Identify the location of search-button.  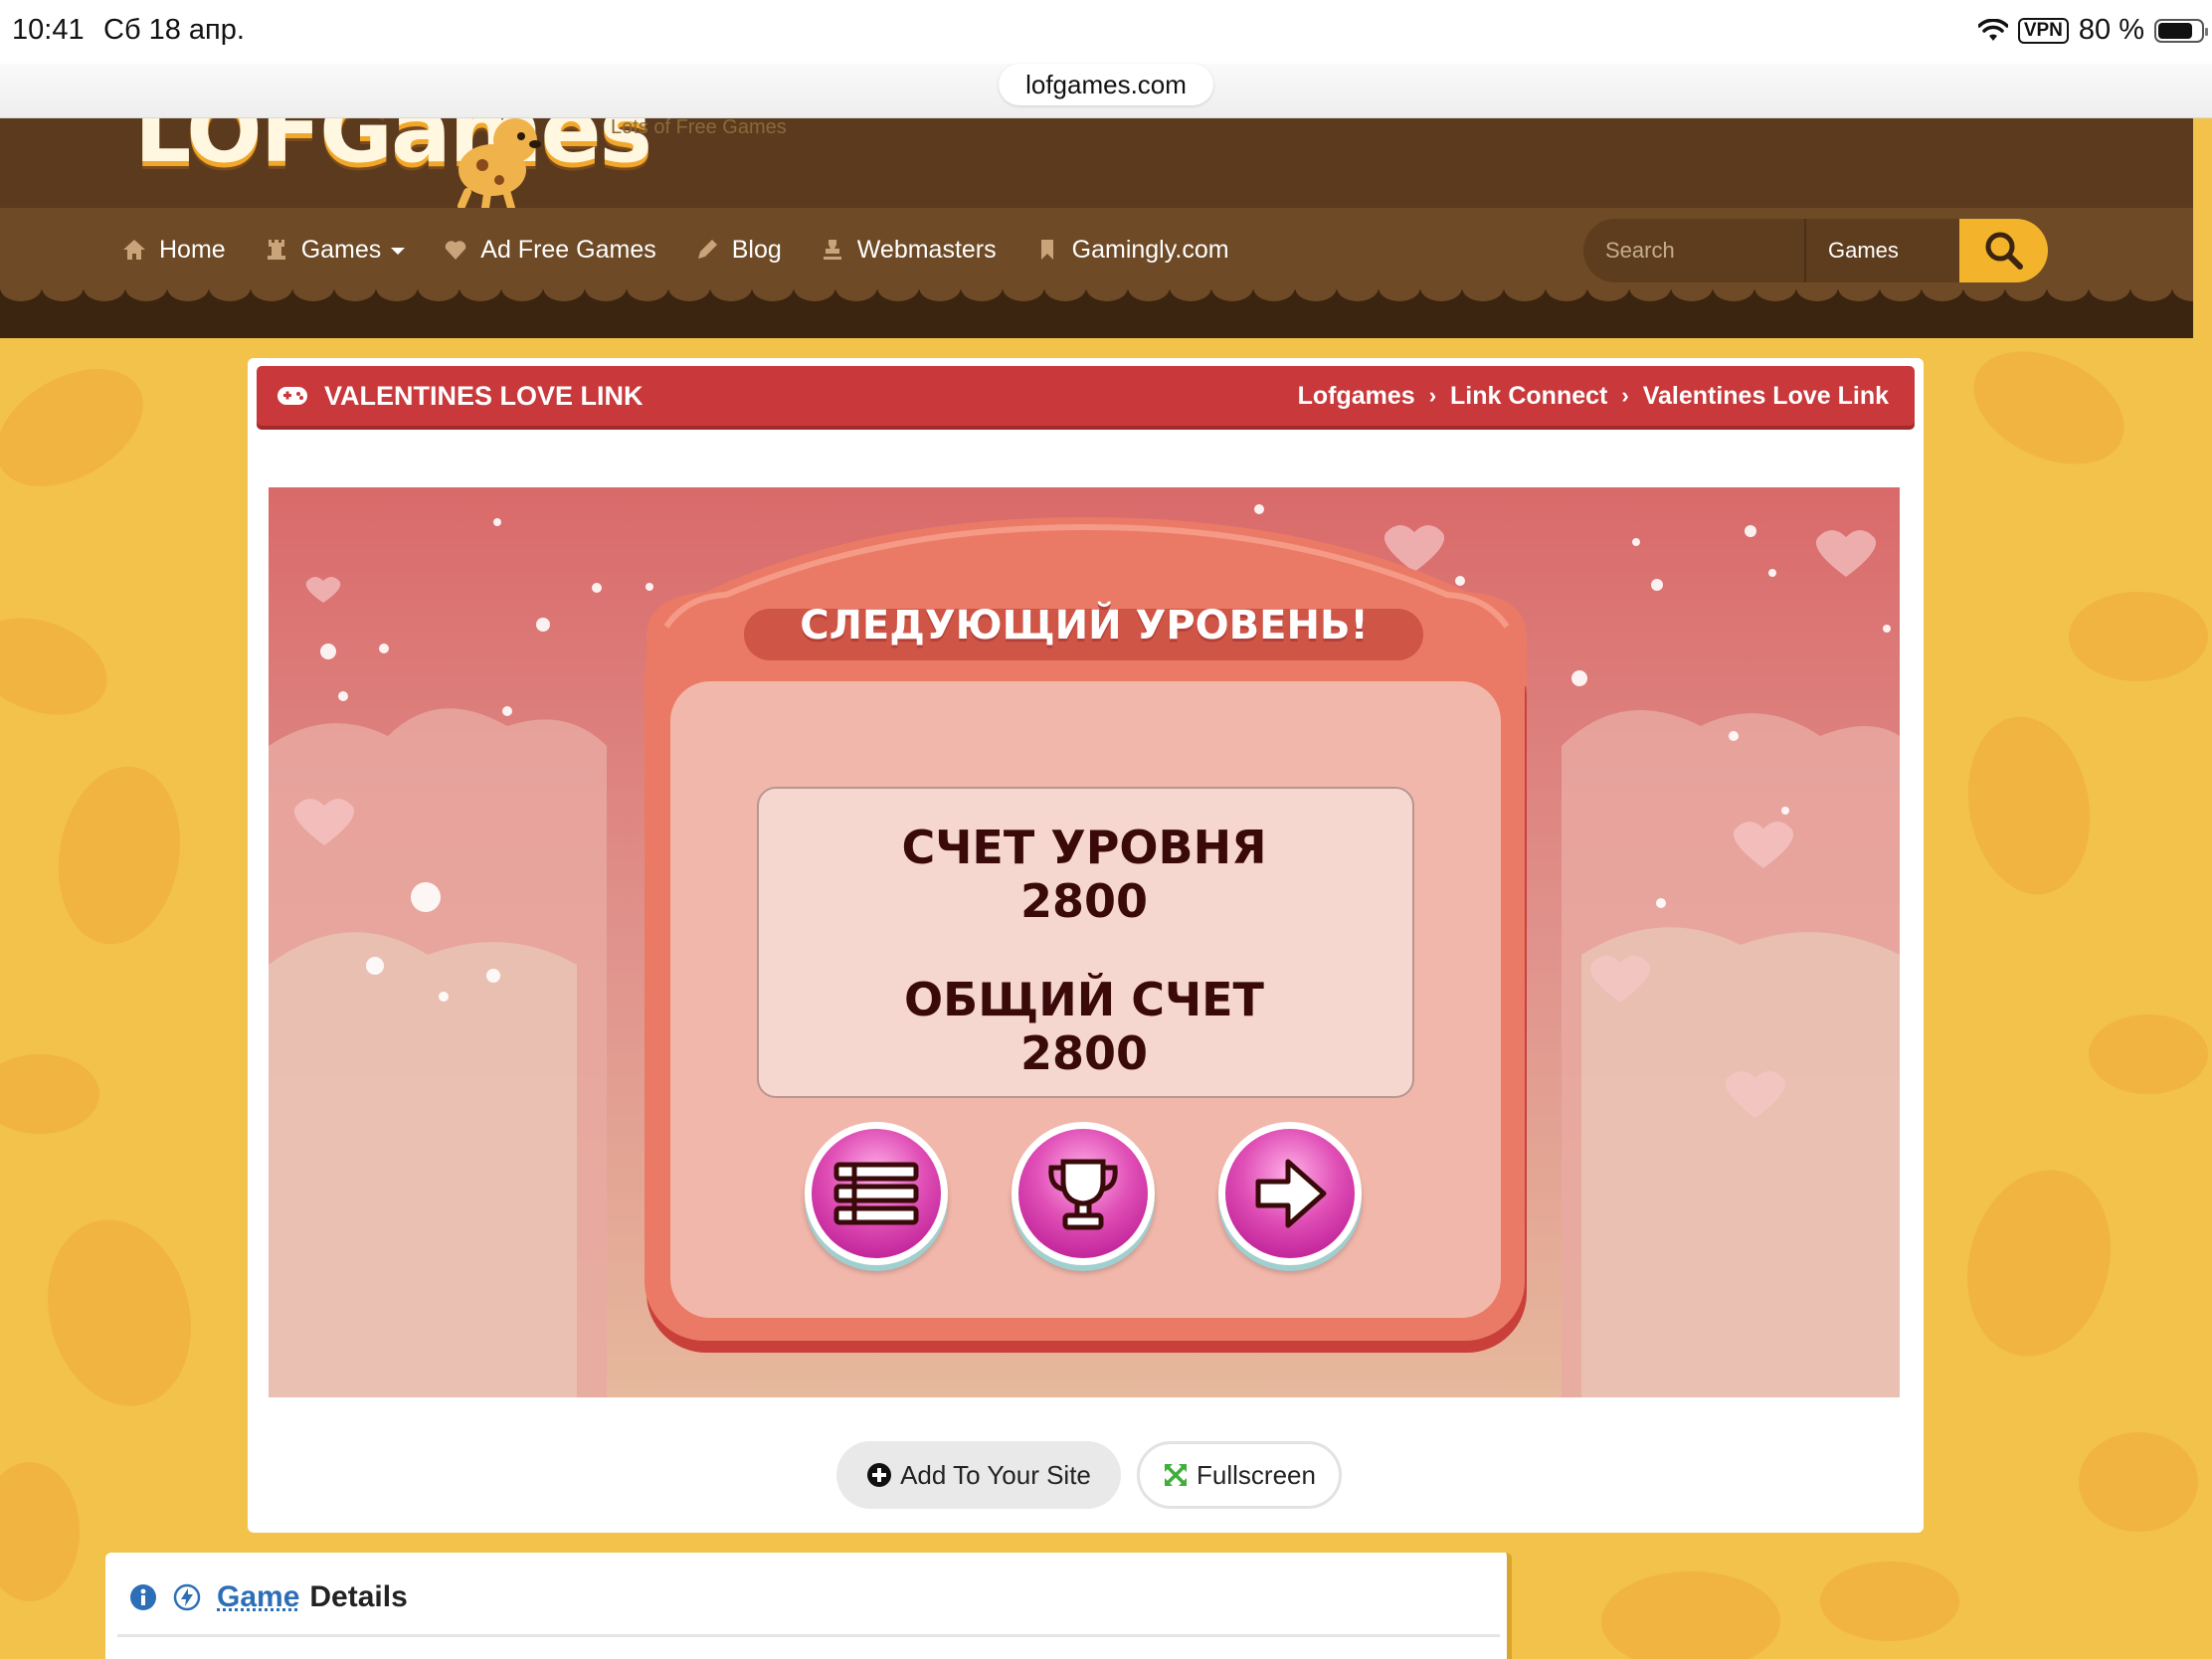
(2003, 250).